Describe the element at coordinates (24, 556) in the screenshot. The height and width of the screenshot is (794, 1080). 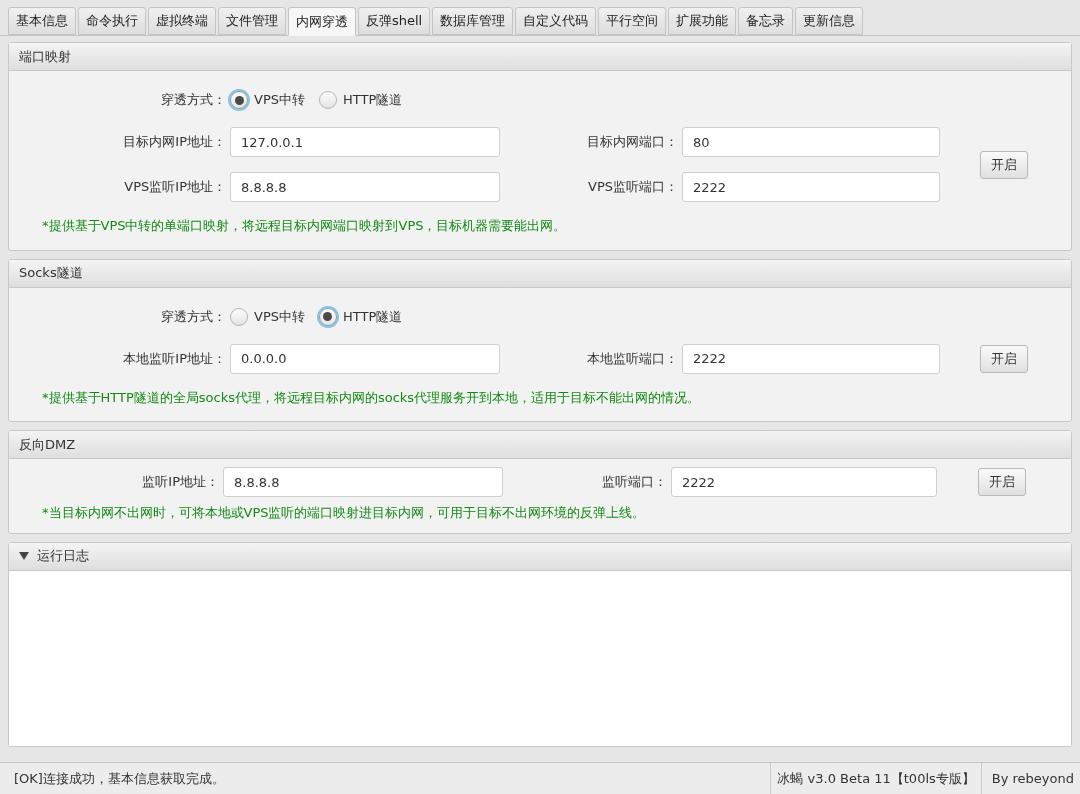
I see `collapse-triangle-icon` at that location.